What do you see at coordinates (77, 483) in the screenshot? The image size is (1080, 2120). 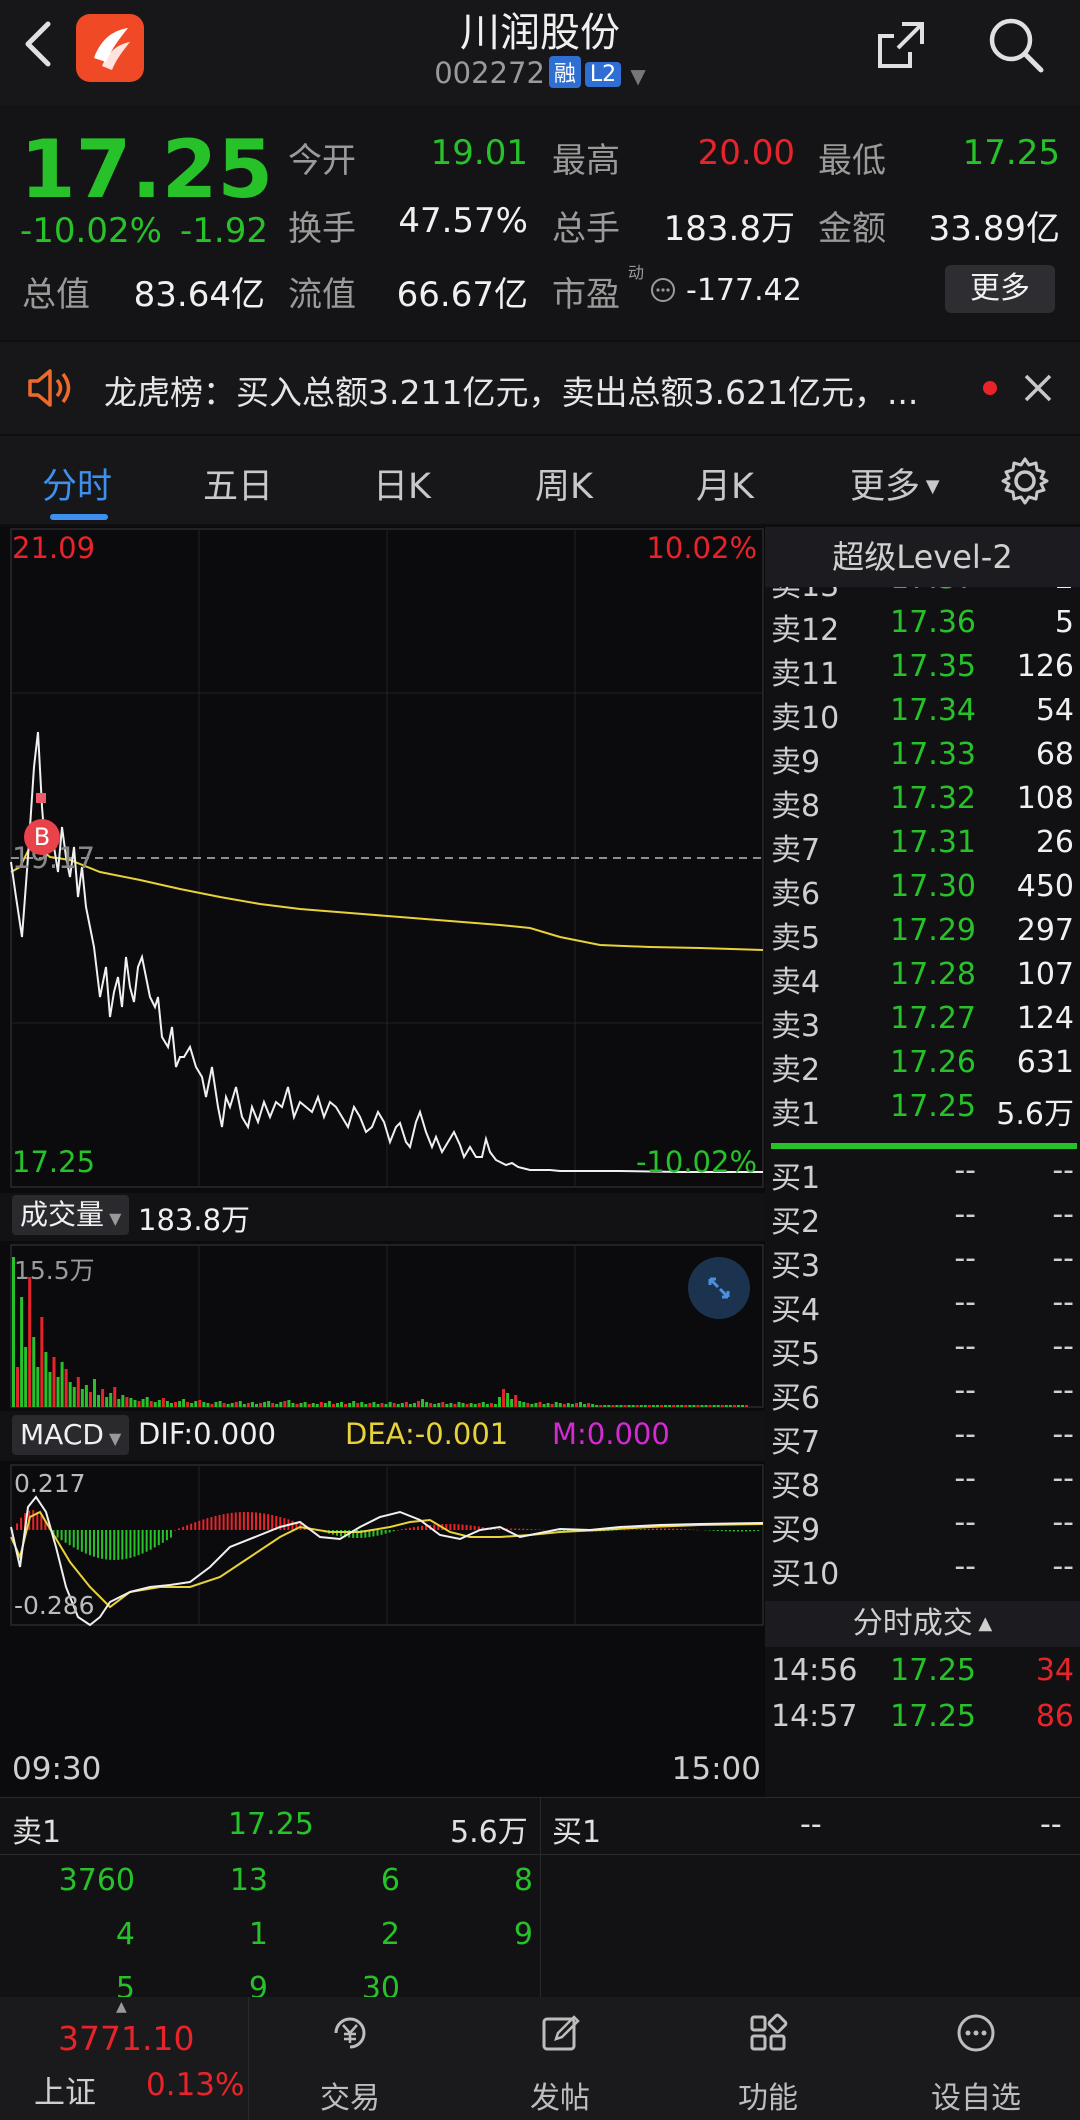 I see `tab-intraday: 分时` at bounding box center [77, 483].